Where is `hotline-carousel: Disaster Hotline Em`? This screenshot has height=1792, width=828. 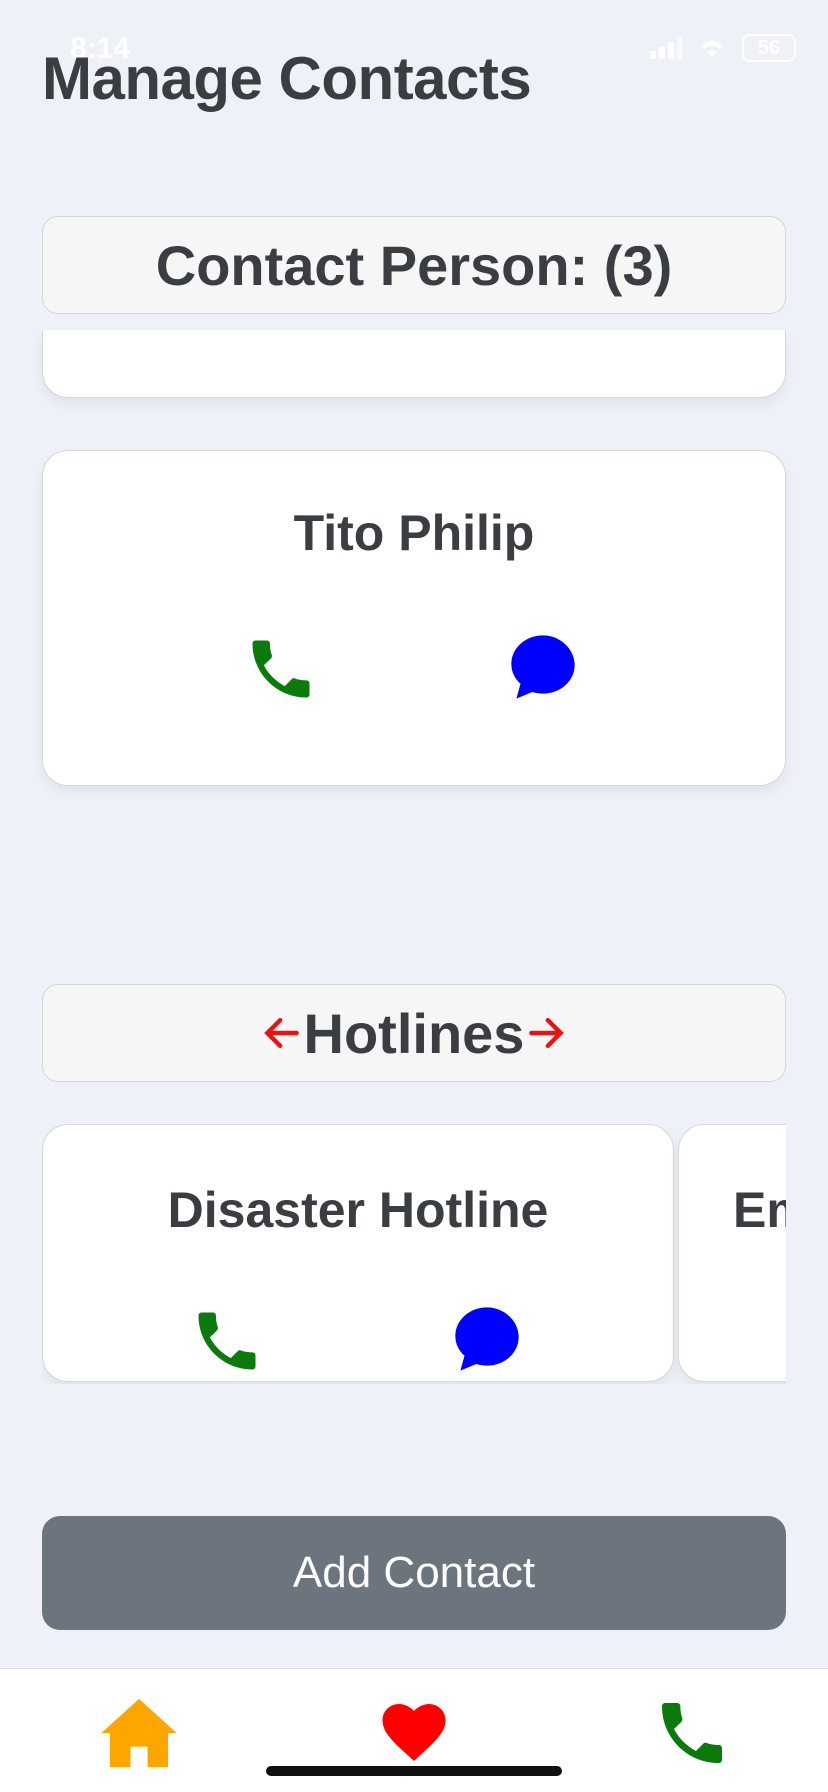 hotline-carousel: Disaster Hotline Em is located at coordinates (414, 1254).